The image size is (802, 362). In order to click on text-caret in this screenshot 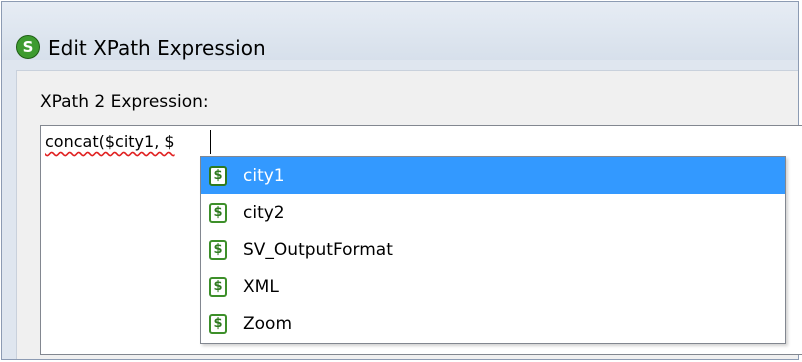, I will do `click(210, 142)`.